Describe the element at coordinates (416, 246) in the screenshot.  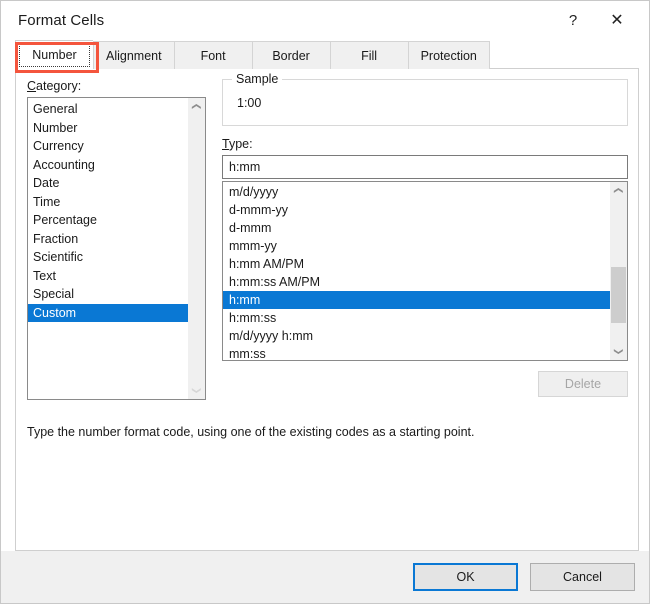
I see `type-item-3: mmm-yy` at that location.